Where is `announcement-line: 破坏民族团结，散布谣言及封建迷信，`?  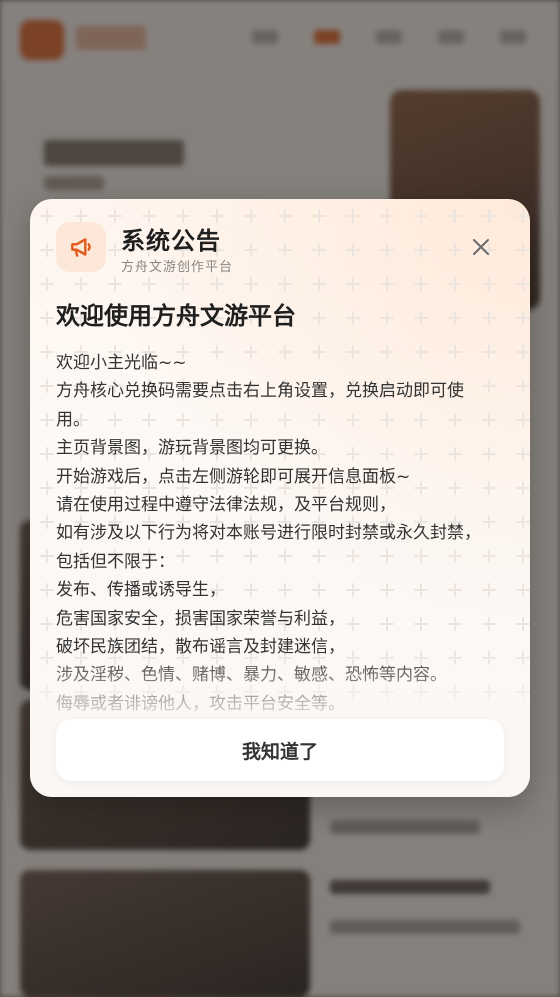
announcement-line: 破坏民族团结，散布谣言及封建迷信， is located at coordinates (200, 647).